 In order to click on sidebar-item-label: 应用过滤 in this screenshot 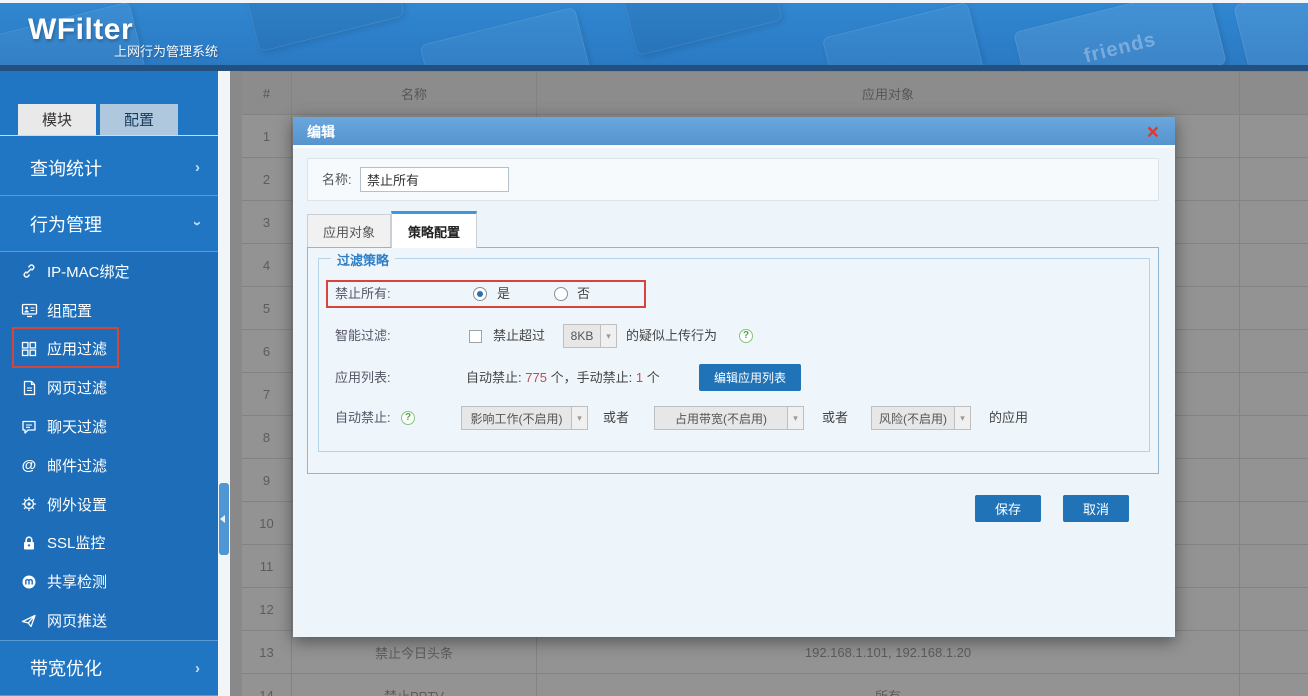, I will do `click(77, 350)`.